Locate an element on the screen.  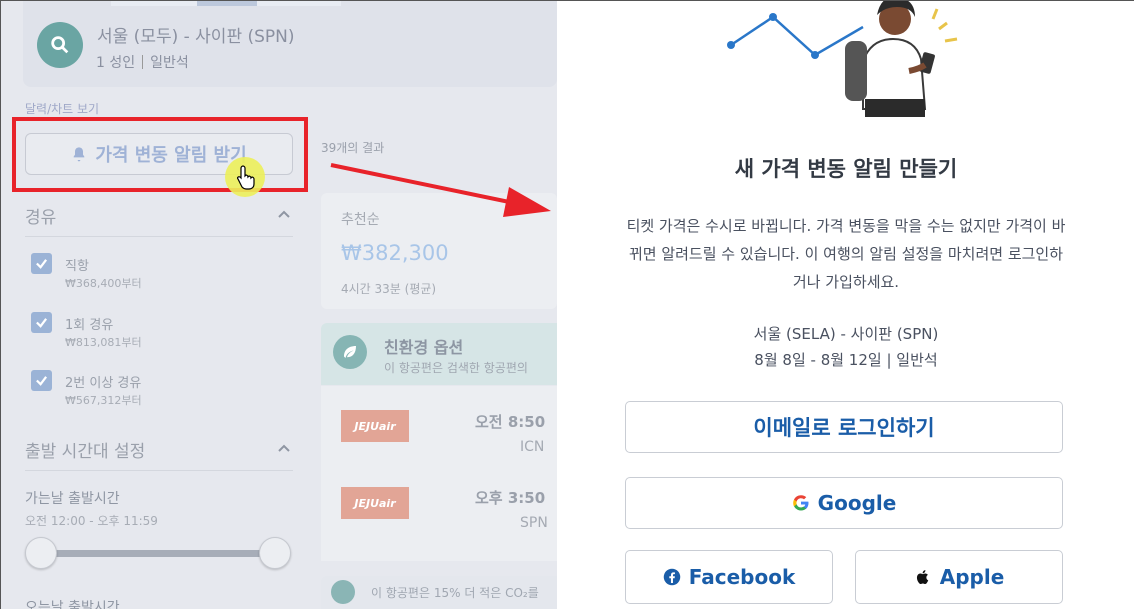
filter-label: 직항 is located at coordinates (77, 266).